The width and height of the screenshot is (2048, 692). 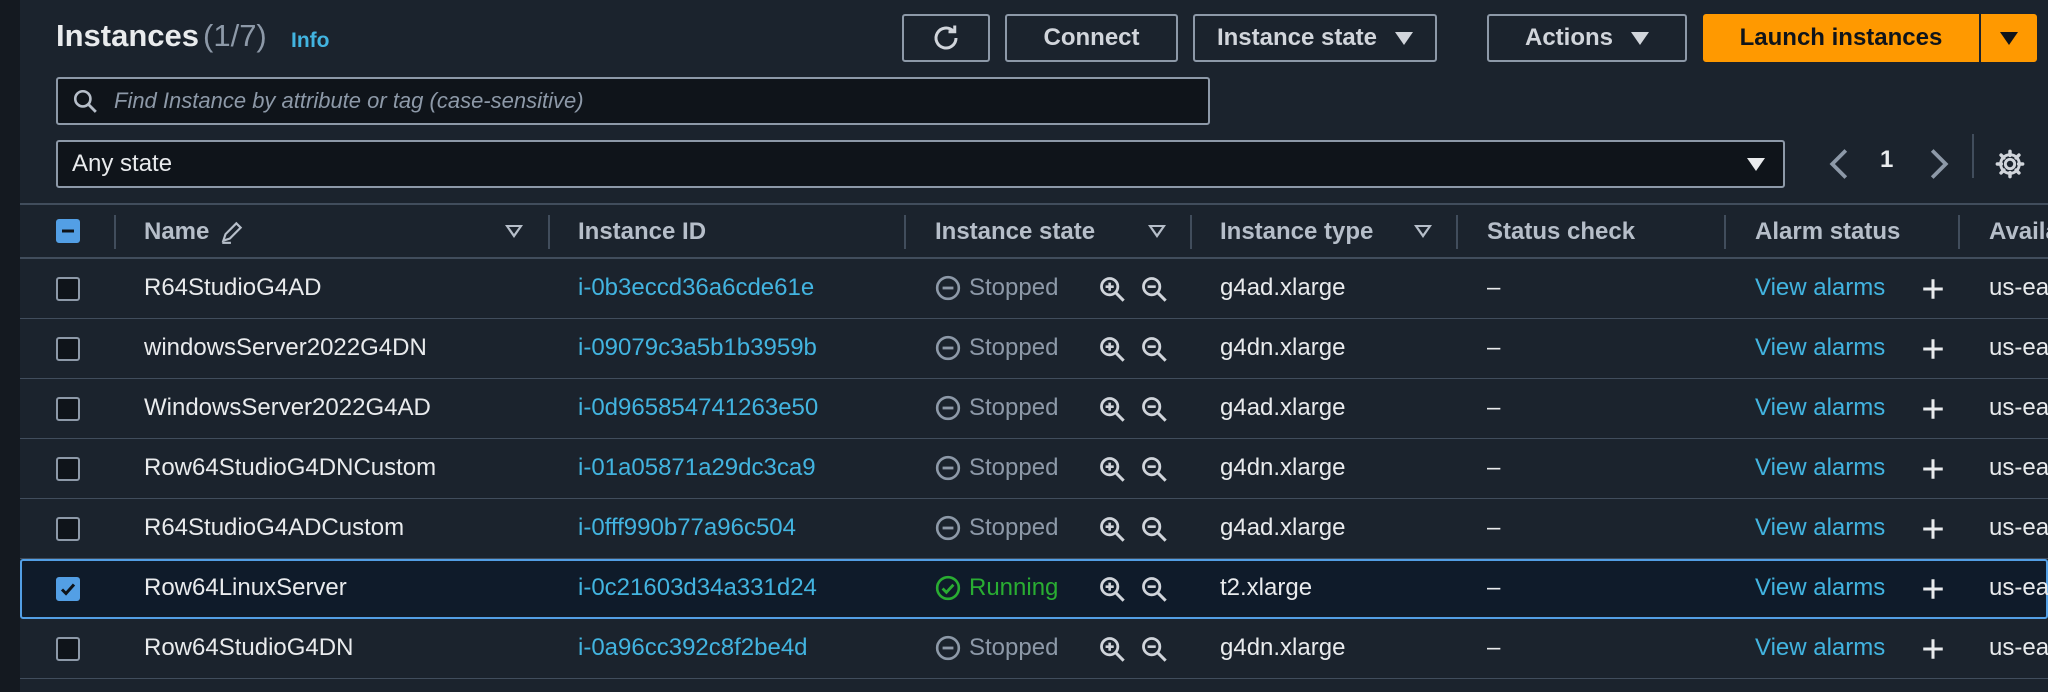 What do you see at coordinates (177, 231) in the screenshot?
I see `column-header-name-label: Name` at bounding box center [177, 231].